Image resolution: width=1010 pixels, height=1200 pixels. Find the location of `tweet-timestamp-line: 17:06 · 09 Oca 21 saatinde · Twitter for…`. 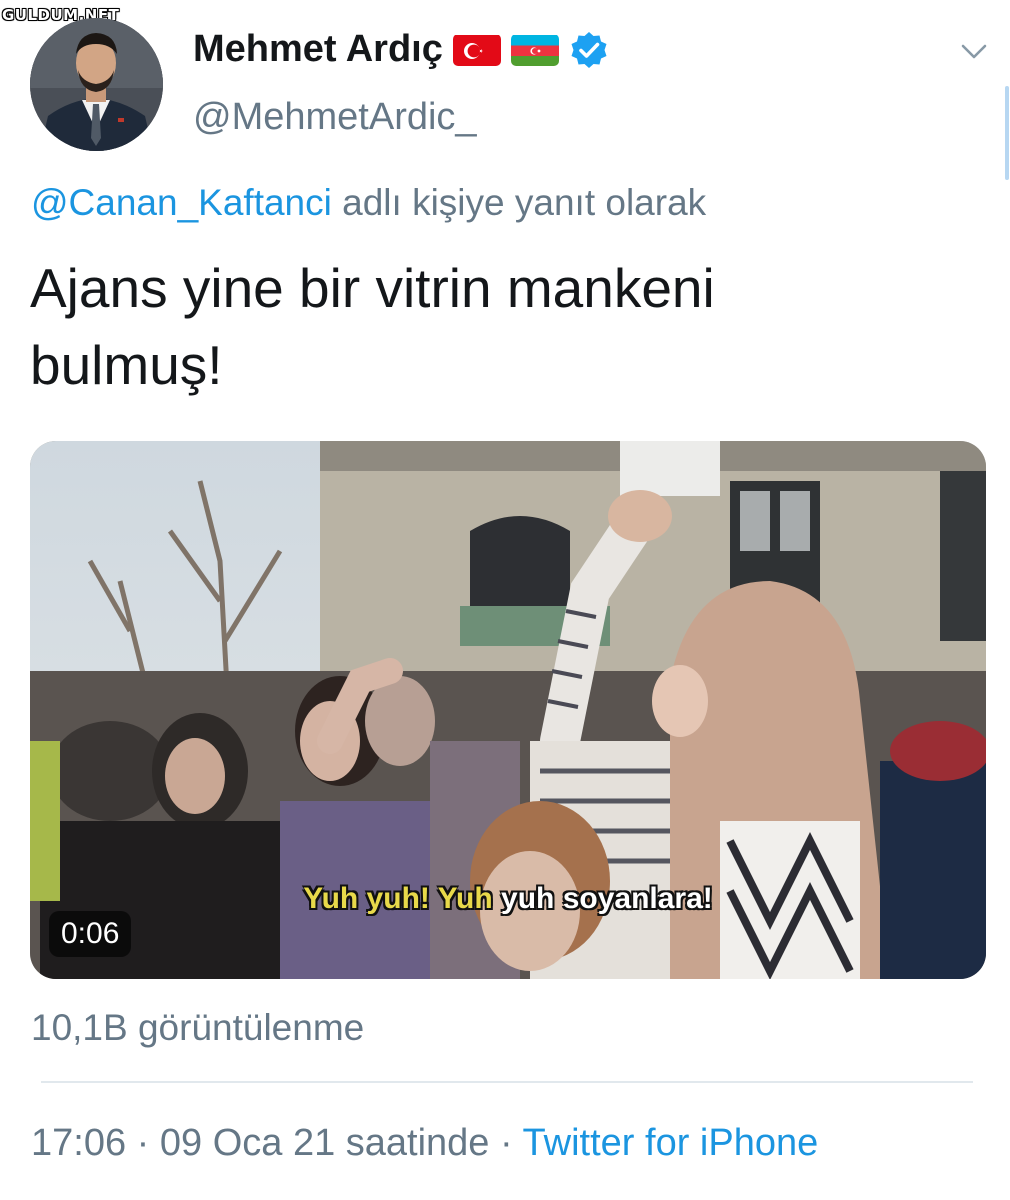

tweet-timestamp-line: 17:06 · 09 Oca 21 saatinde · Twitter for… is located at coordinates (424, 1143).